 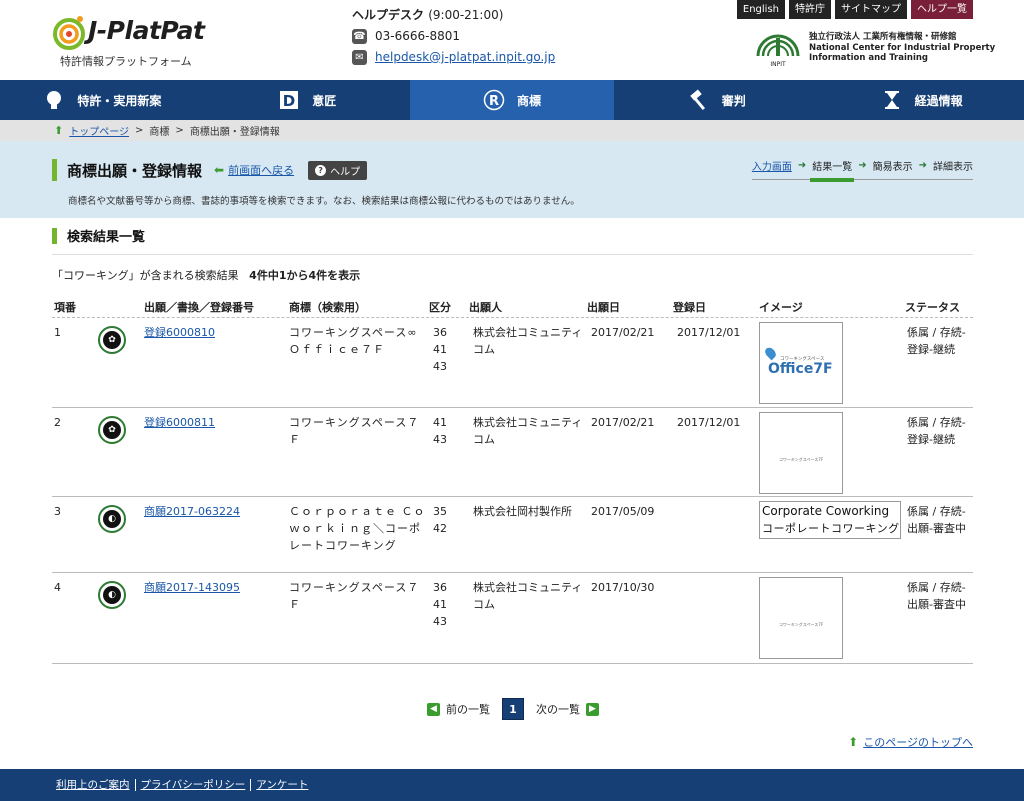 I want to click on page-top-link: ⬆ このページのトップへ, so click(x=910, y=742).